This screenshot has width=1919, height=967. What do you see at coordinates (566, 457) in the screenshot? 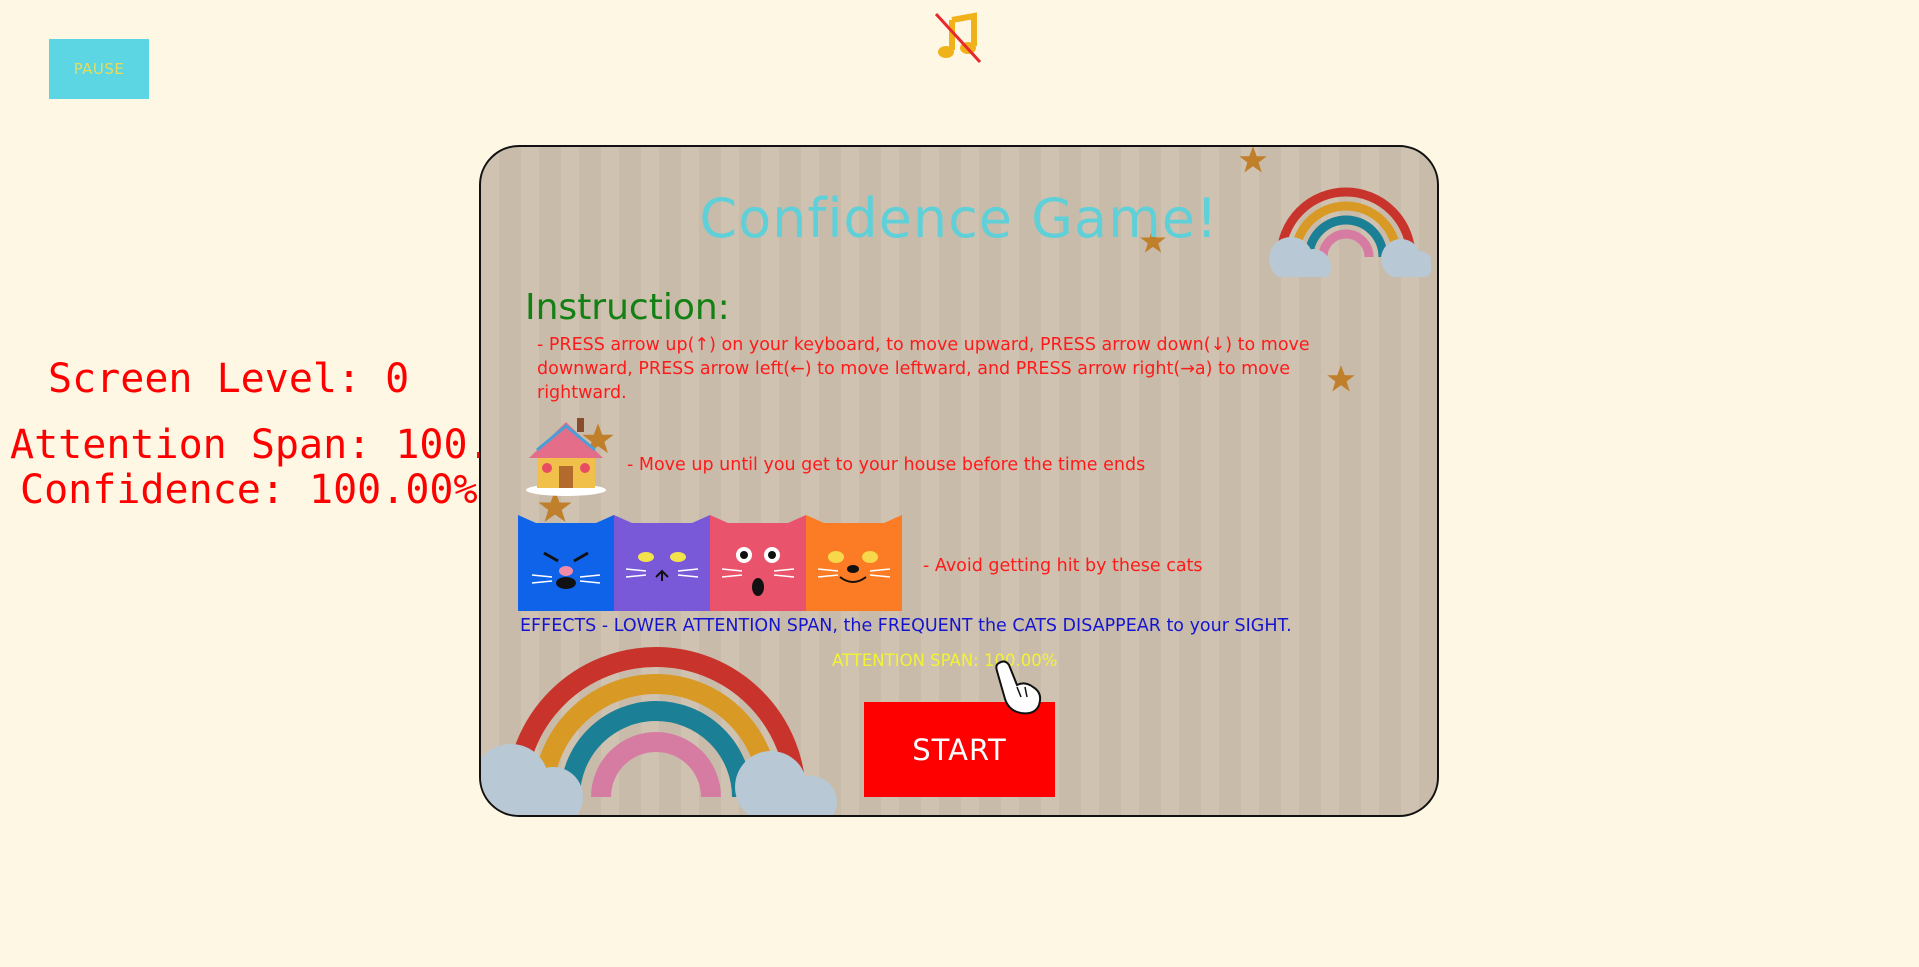
I see `house-icon` at bounding box center [566, 457].